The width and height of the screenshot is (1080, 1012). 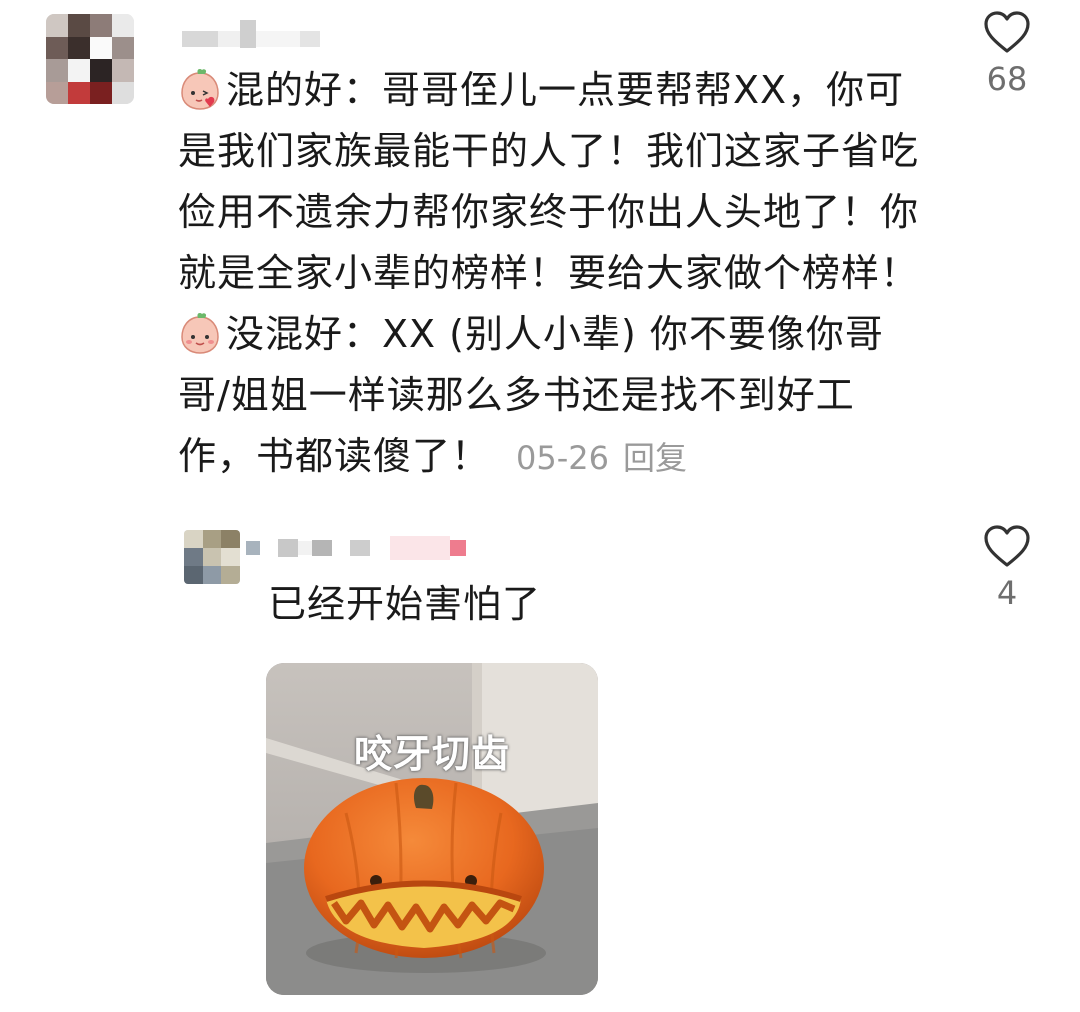 What do you see at coordinates (200, 333) in the screenshot?
I see `smiling-peach-emoji-icon` at bounding box center [200, 333].